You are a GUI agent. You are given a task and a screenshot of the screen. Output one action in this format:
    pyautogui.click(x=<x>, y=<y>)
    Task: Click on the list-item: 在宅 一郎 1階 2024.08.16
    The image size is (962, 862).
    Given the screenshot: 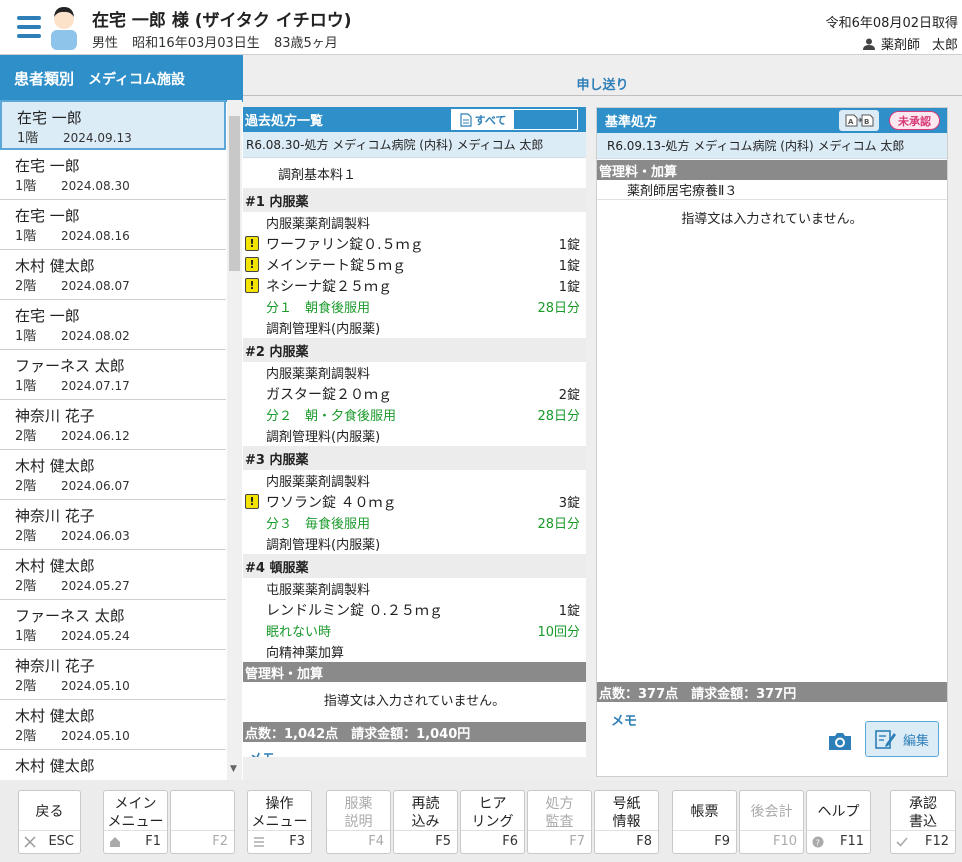 What is the action you would take?
    pyautogui.click(x=113, y=225)
    